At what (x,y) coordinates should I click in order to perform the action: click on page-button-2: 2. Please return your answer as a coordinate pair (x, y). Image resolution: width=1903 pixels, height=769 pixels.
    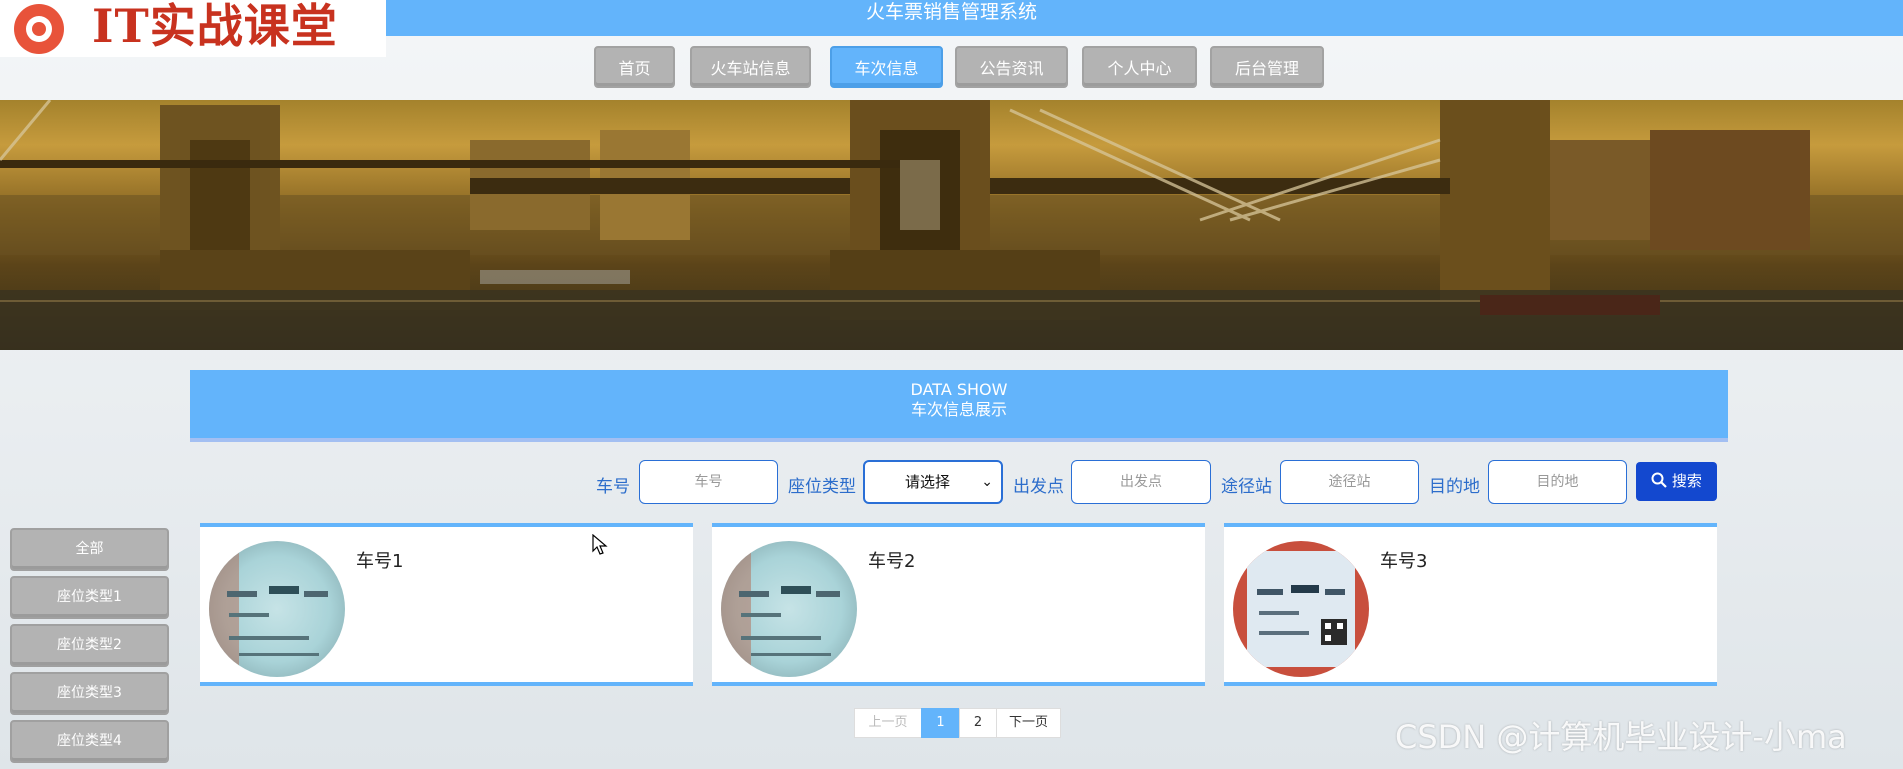
    Looking at the image, I should click on (978, 723).